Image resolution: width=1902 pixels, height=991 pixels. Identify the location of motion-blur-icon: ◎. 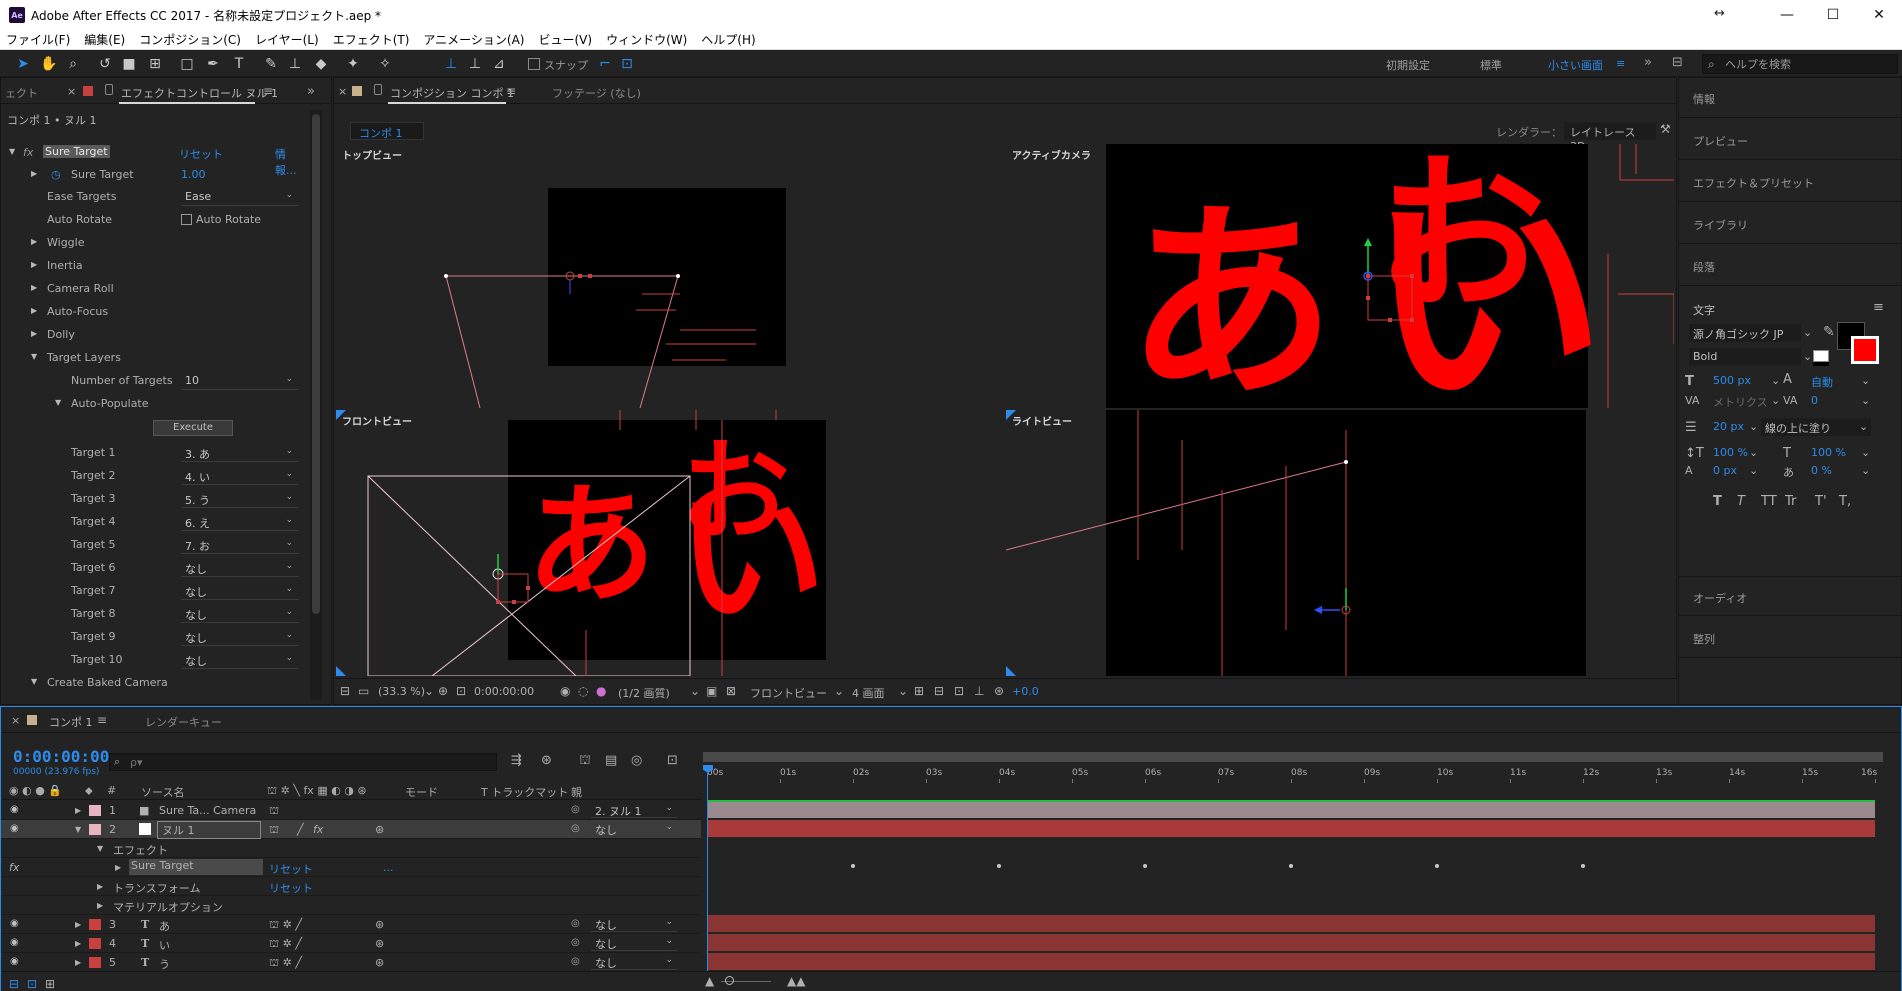
(636, 760).